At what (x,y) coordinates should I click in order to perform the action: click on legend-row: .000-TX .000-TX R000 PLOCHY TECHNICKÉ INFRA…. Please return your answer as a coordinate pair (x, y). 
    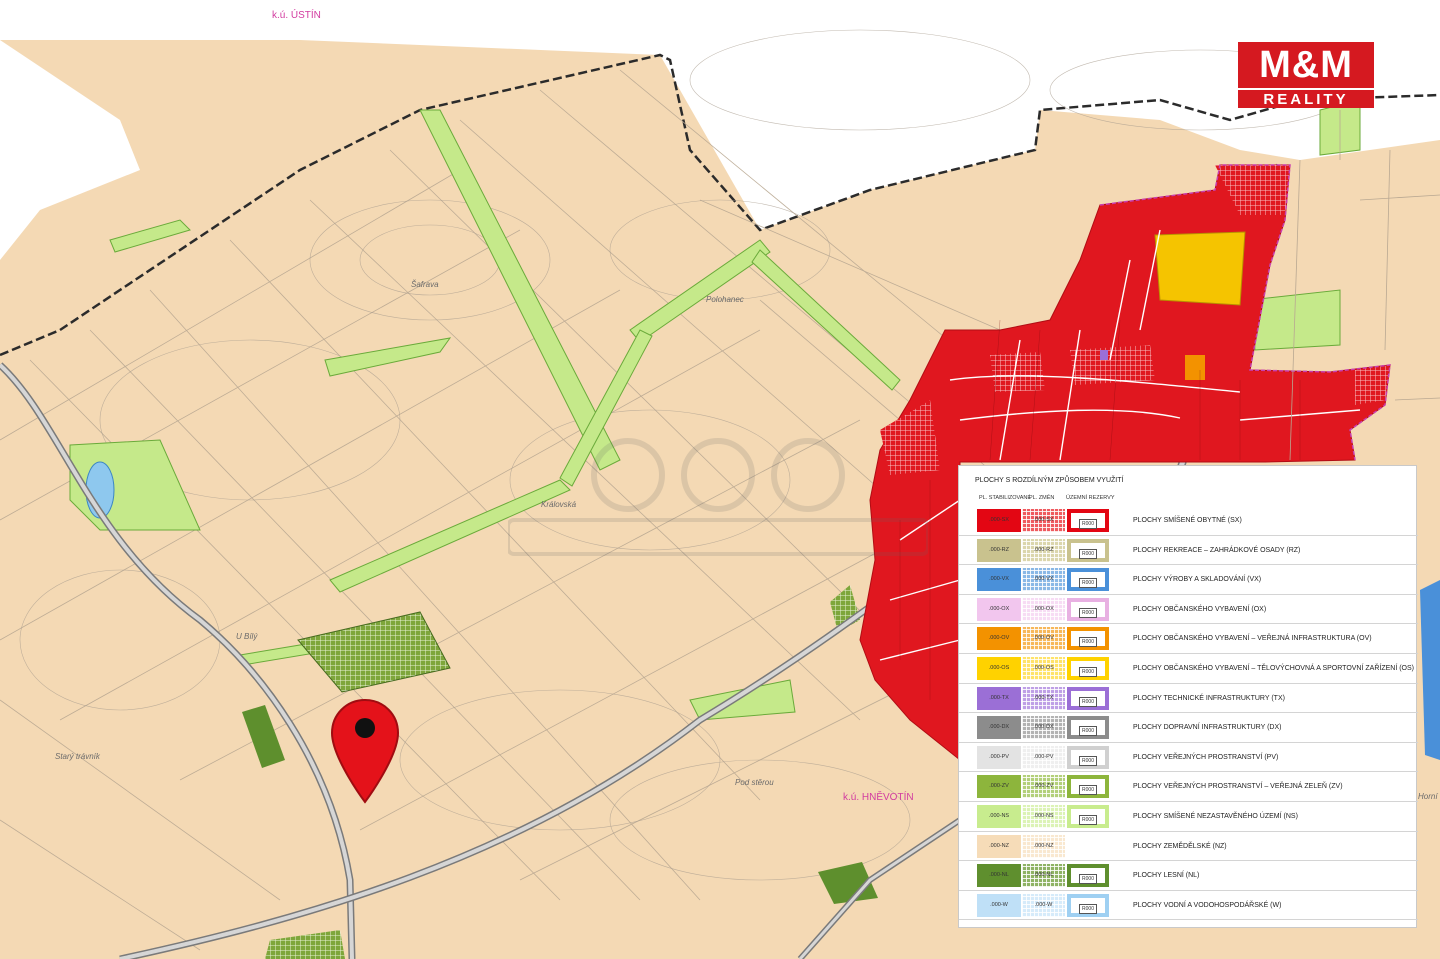
    Looking at the image, I should click on (1188, 699).